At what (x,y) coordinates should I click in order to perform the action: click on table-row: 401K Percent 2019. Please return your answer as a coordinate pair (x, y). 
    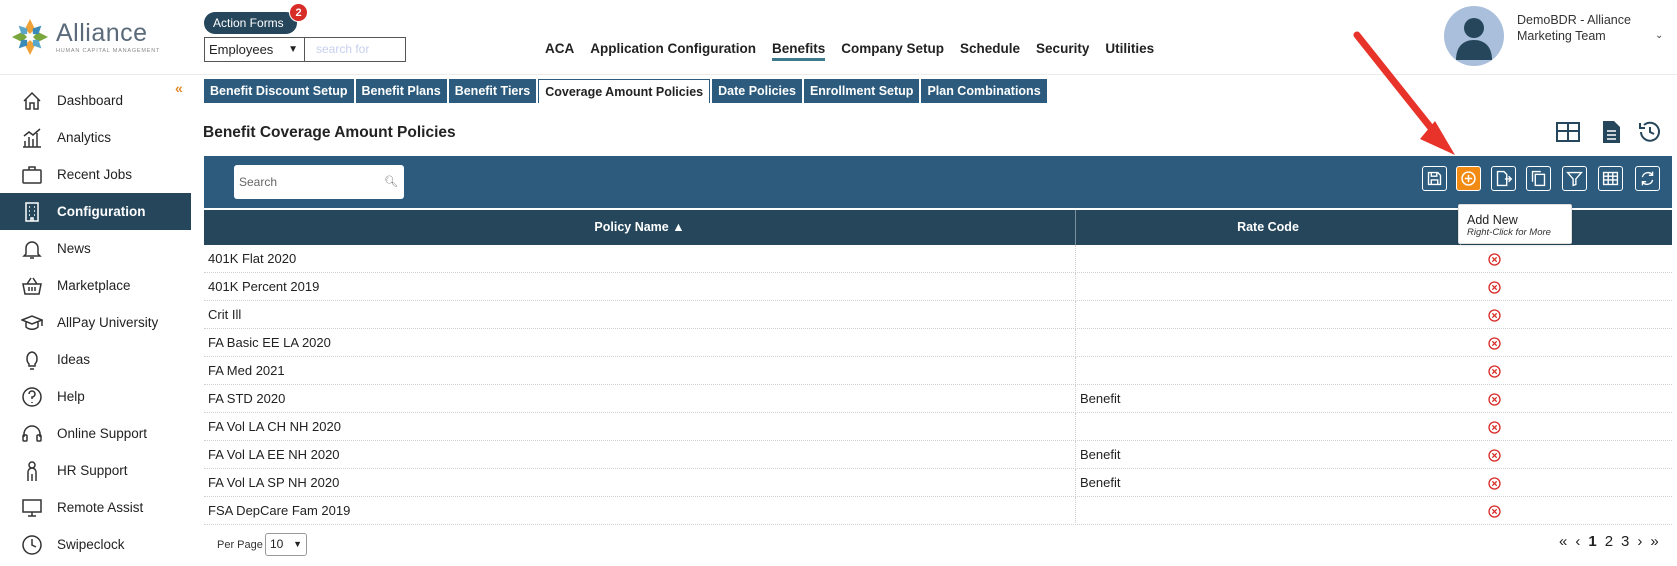
    Looking at the image, I should click on (938, 287).